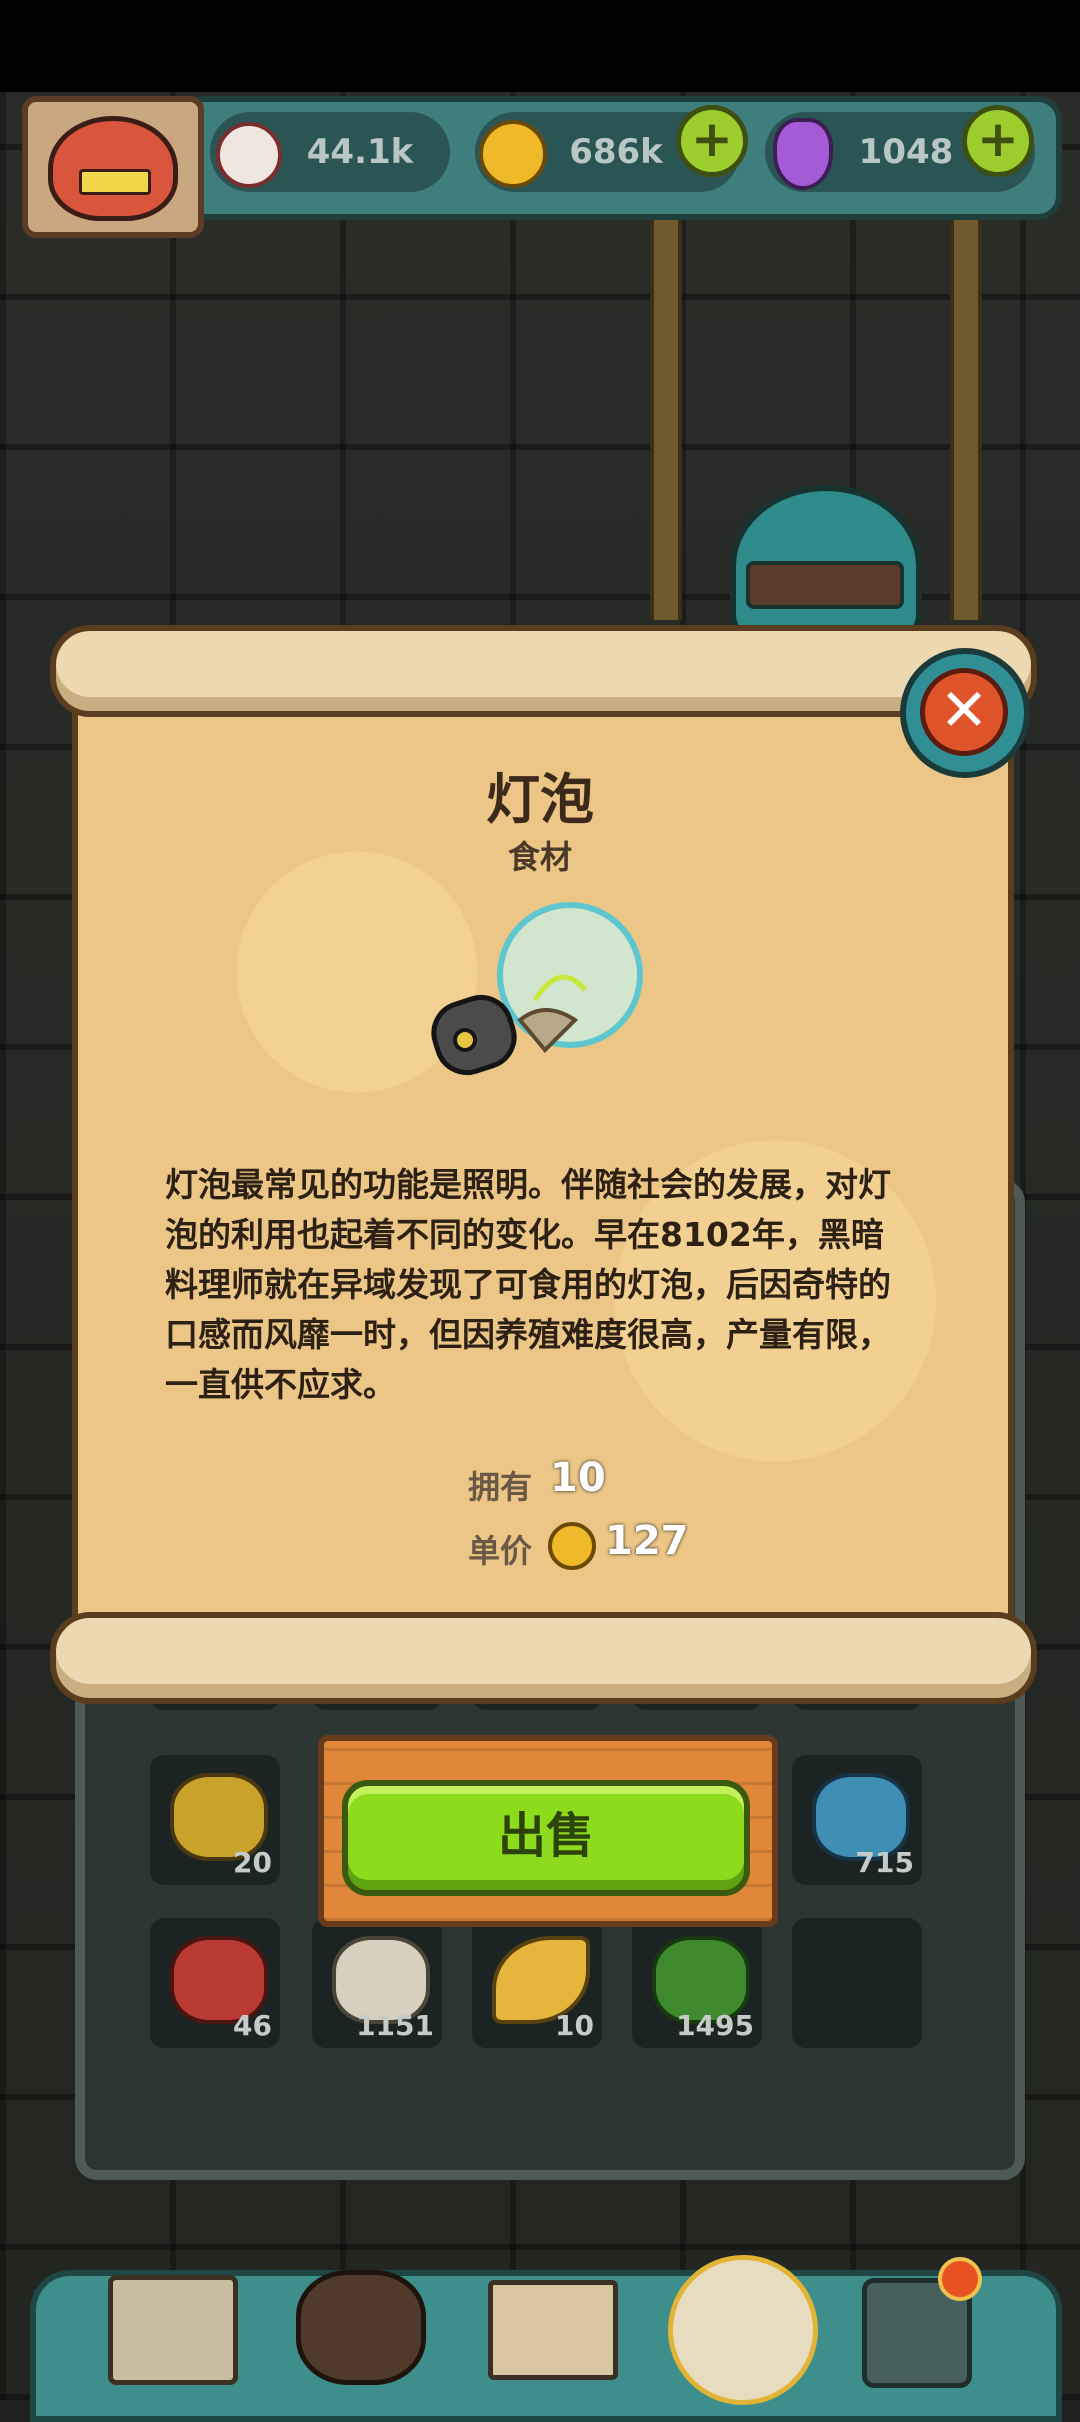  What do you see at coordinates (215, 1820) in the screenshot?
I see `inventory-slot: 20` at bounding box center [215, 1820].